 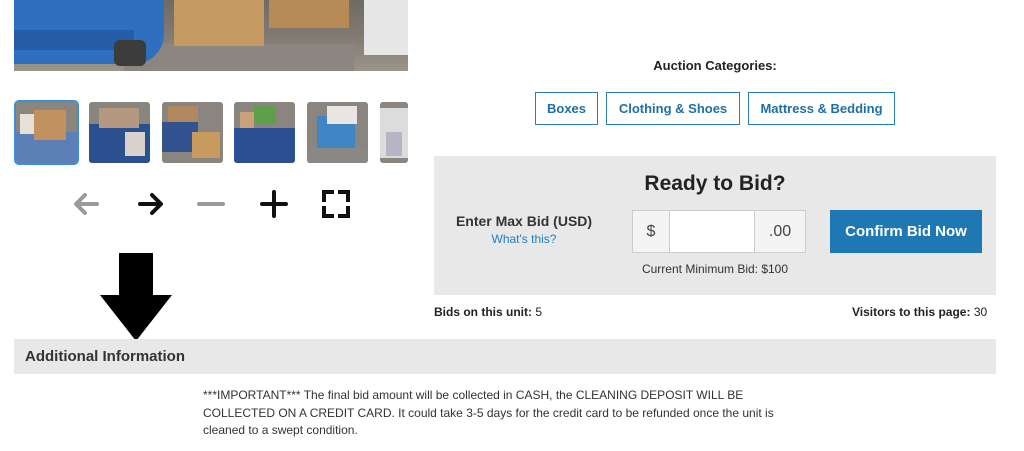 What do you see at coordinates (105, 356) in the screenshot?
I see `additional-information-title: Additional Information` at bounding box center [105, 356].